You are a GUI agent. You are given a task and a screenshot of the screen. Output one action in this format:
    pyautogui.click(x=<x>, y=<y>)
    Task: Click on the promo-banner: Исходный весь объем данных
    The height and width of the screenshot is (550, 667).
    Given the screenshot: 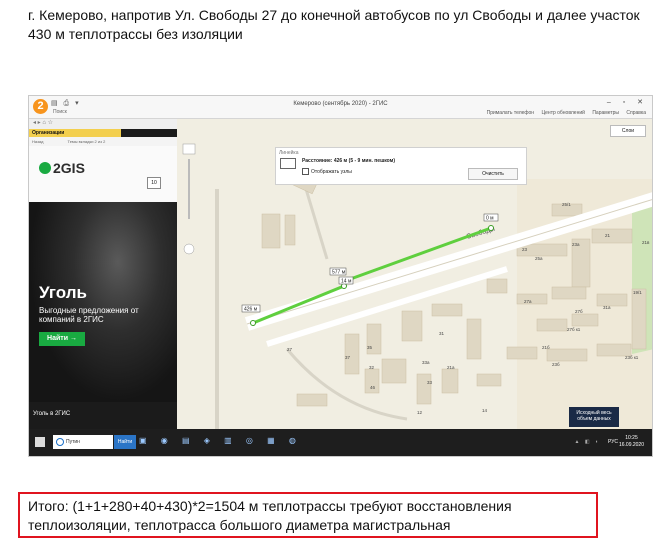 What is the action you would take?
    pyautogui.click(x=594, y=417)
    